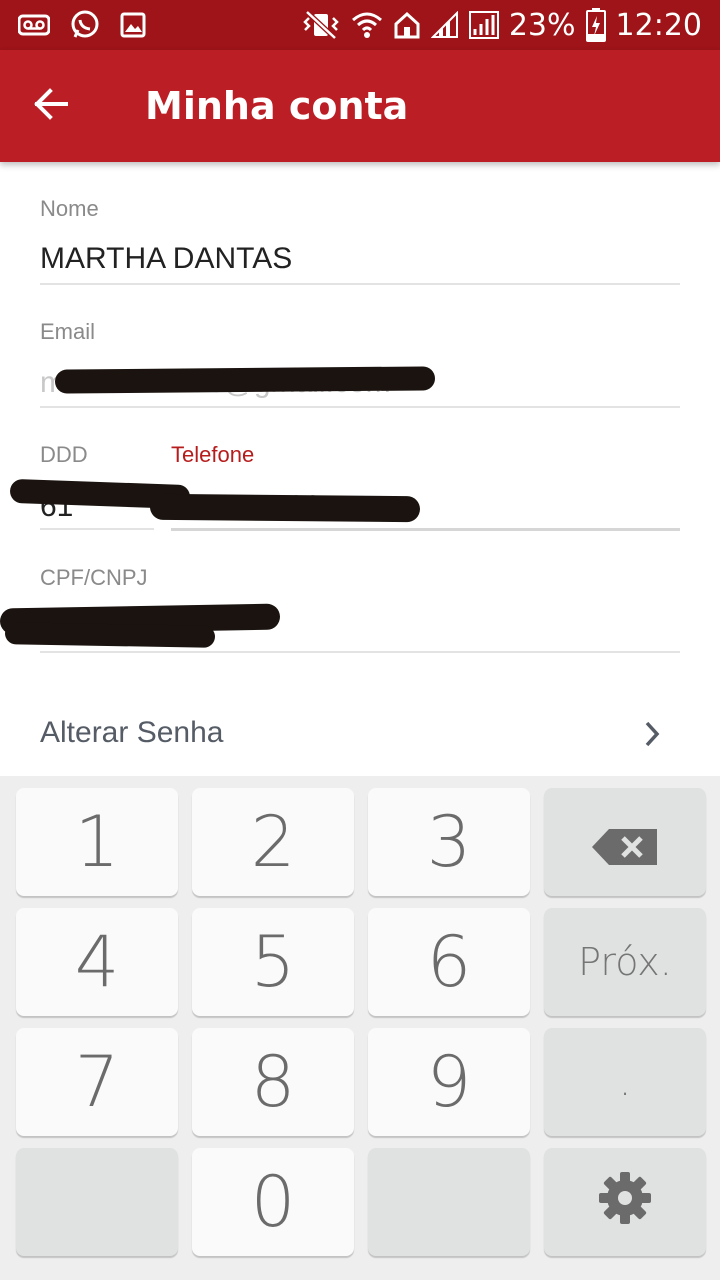  What do you see at coordinates (97, 962) in the screenshot?
I see `key-4: 4` at bounding box center [97, 962].